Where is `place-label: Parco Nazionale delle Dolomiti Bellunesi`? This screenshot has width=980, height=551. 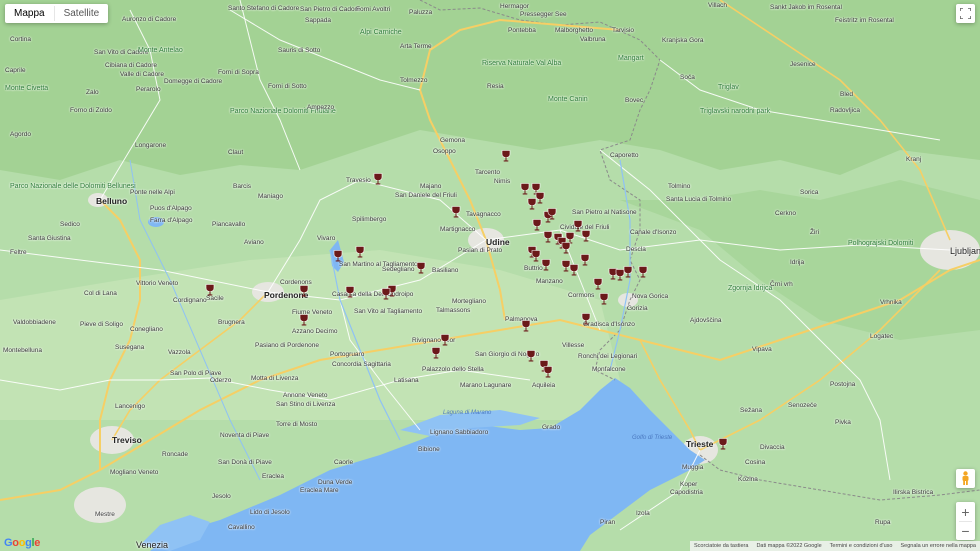 place-label: Parco Nazionale delle Dolomiti Bellunesi is located at coordinates (73, 186).